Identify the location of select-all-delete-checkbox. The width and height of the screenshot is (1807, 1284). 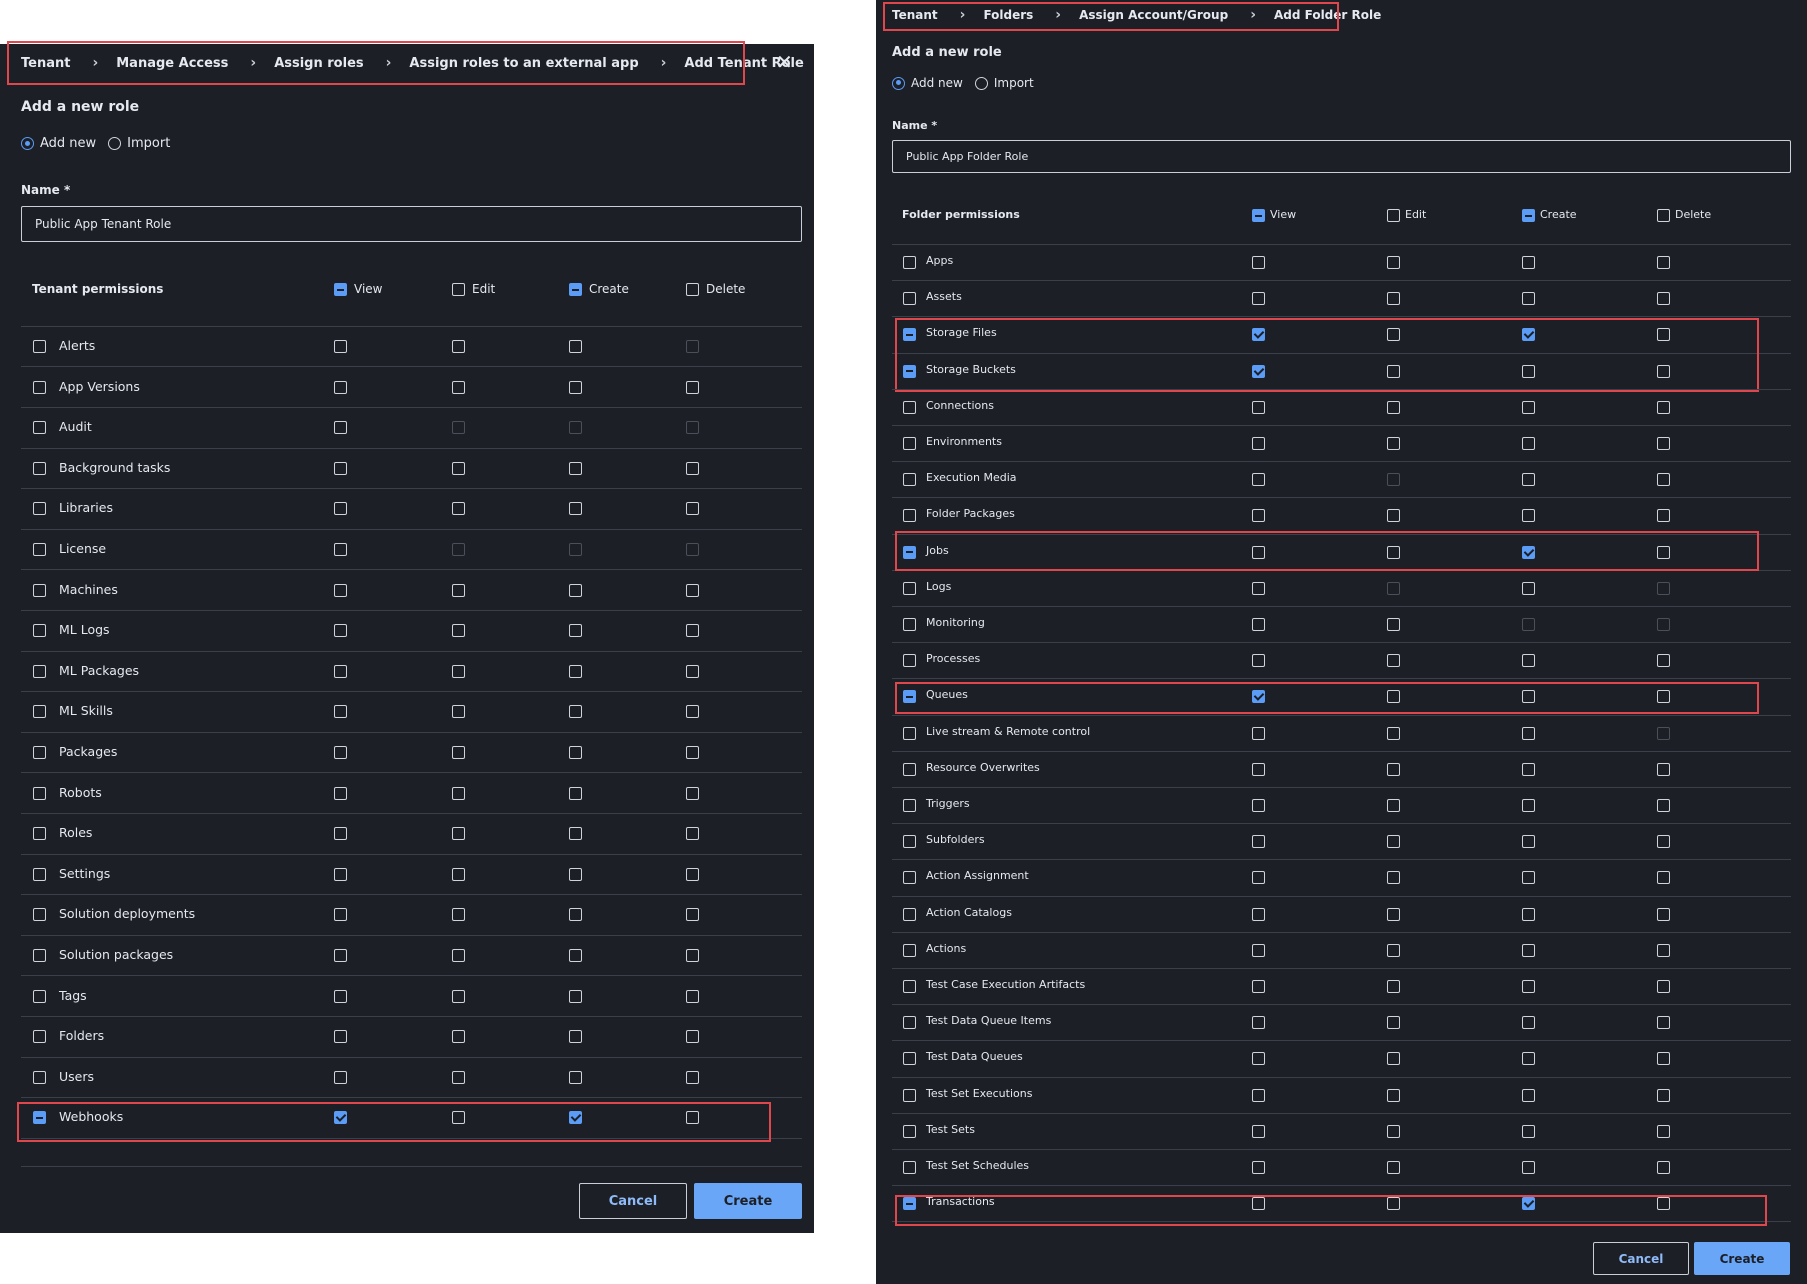
(1663, 215).